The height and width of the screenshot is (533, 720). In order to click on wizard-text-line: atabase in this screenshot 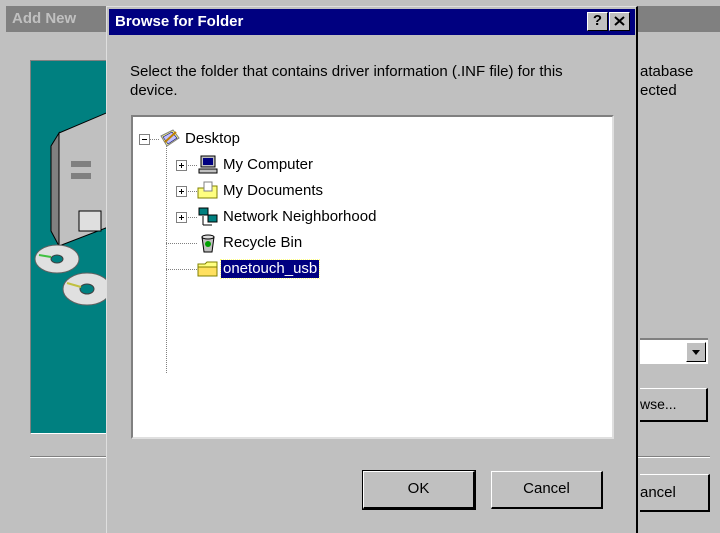, I will do `click(667, 71)`.